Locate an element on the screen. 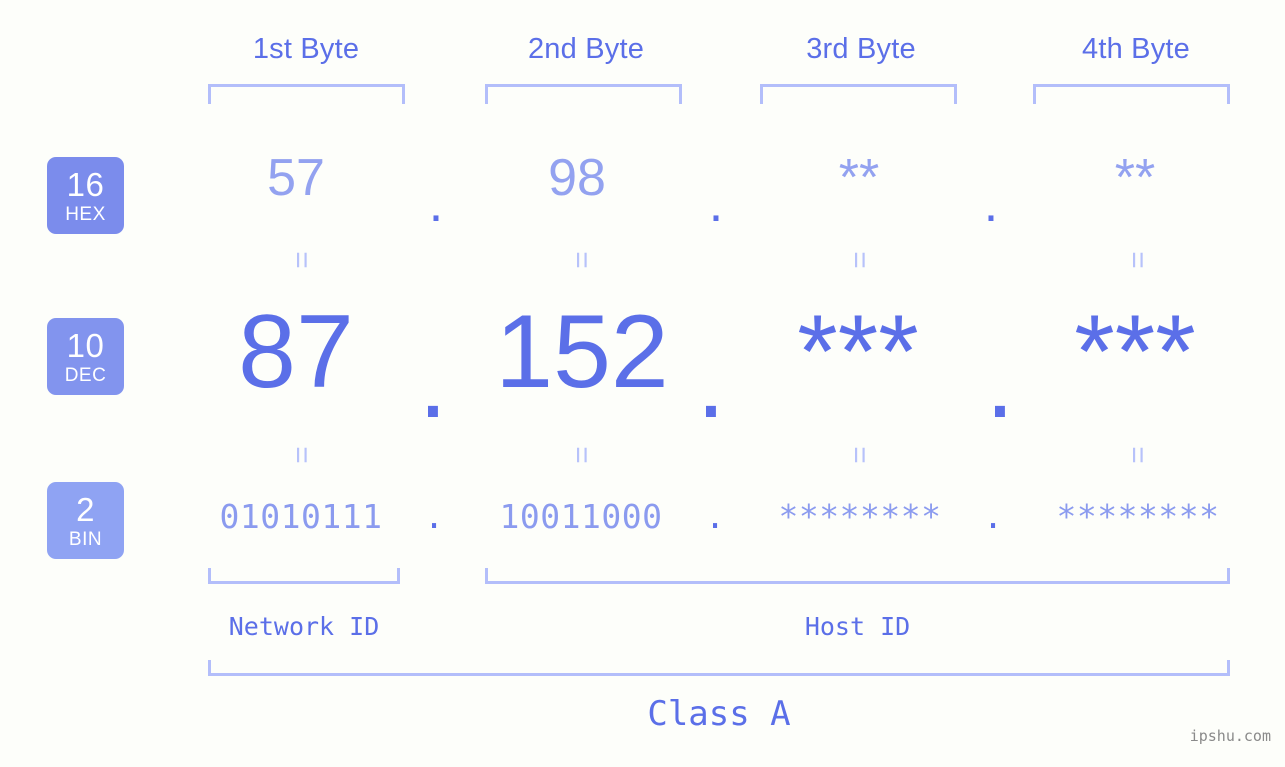 This screenshot has height=767, width=1285. base-badge-hex: 16 HEX is located at coordinates (85, 195).